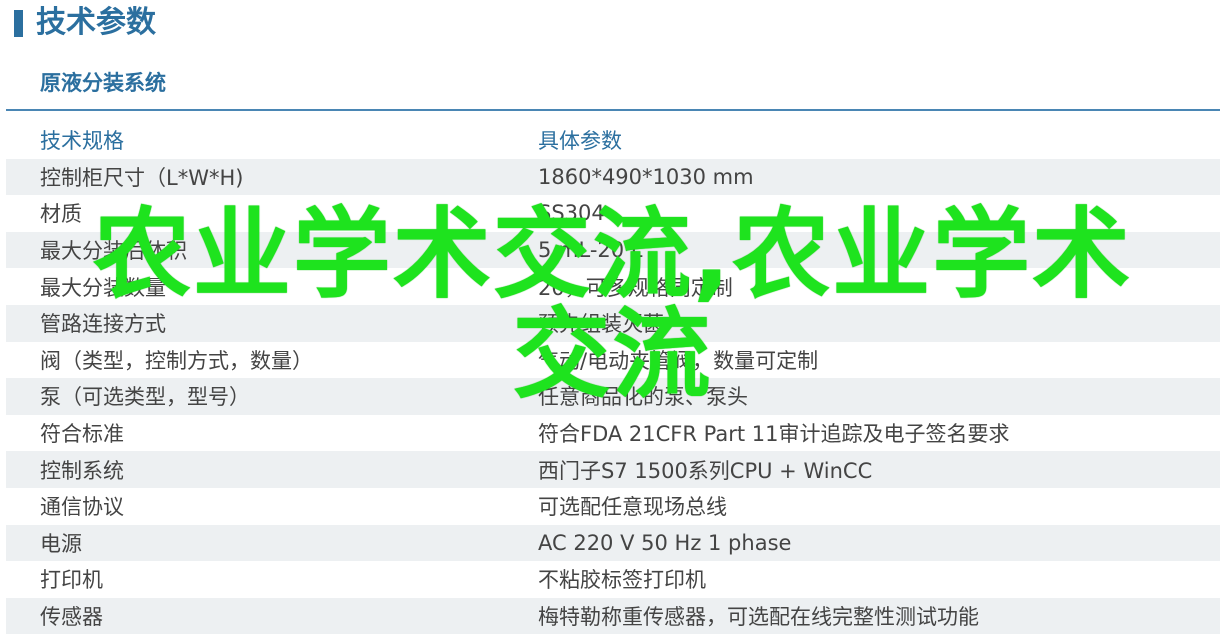  What do you see at coordinates (96, 22) in the screenshot?
I see `page-title: 技术参数` at bounding box center [96, 22].